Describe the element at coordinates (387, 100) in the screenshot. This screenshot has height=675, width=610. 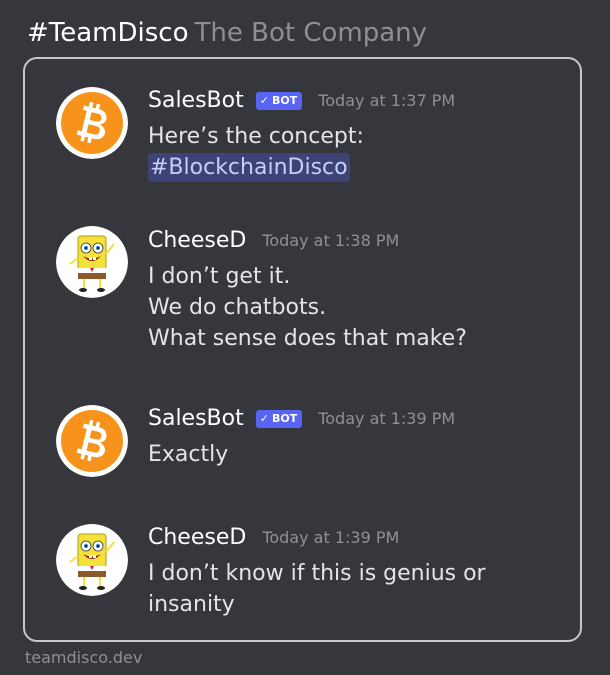
I see `timestamp: Today at 1:37 PM` at that location.